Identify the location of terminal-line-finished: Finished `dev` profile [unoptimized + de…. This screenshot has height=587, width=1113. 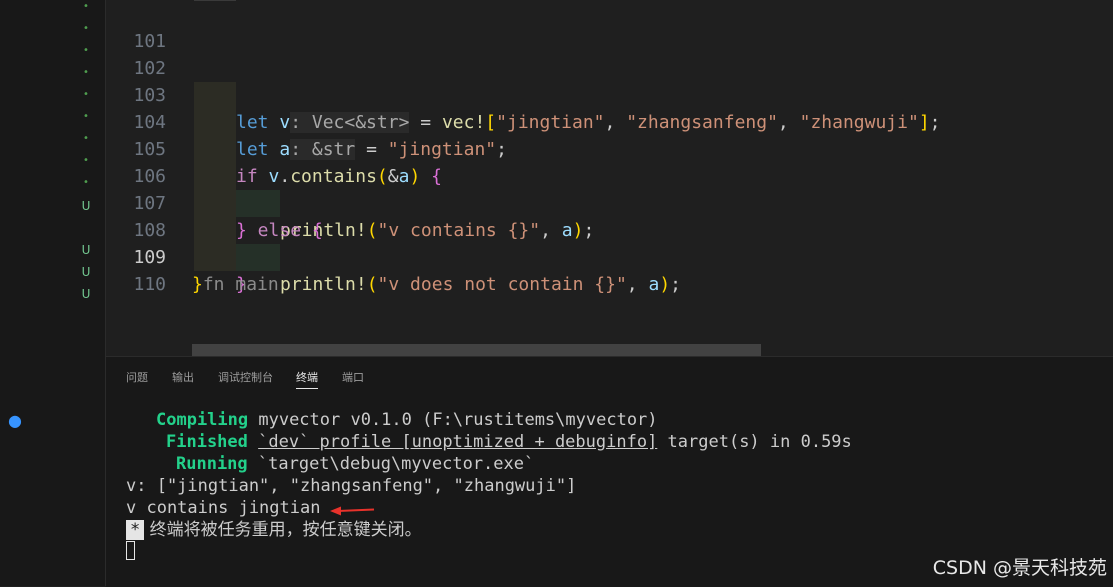
(509, 442).